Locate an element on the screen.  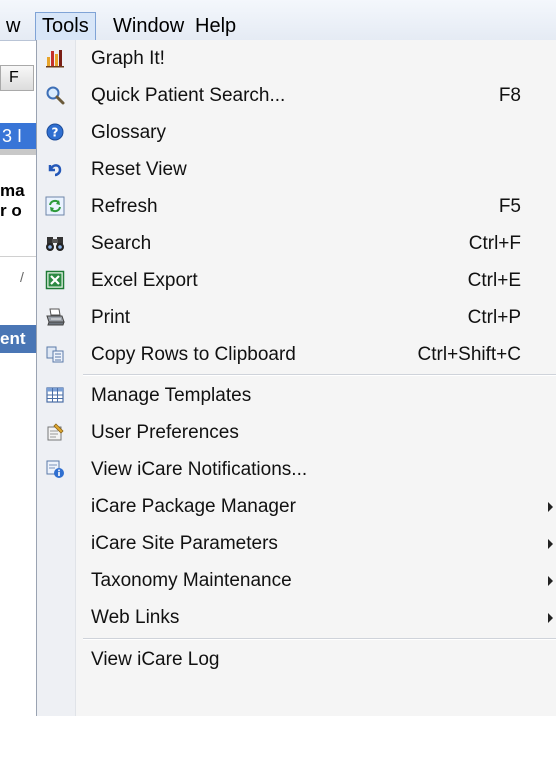
menu-item-label: Search is located at coordinates (121, 243).